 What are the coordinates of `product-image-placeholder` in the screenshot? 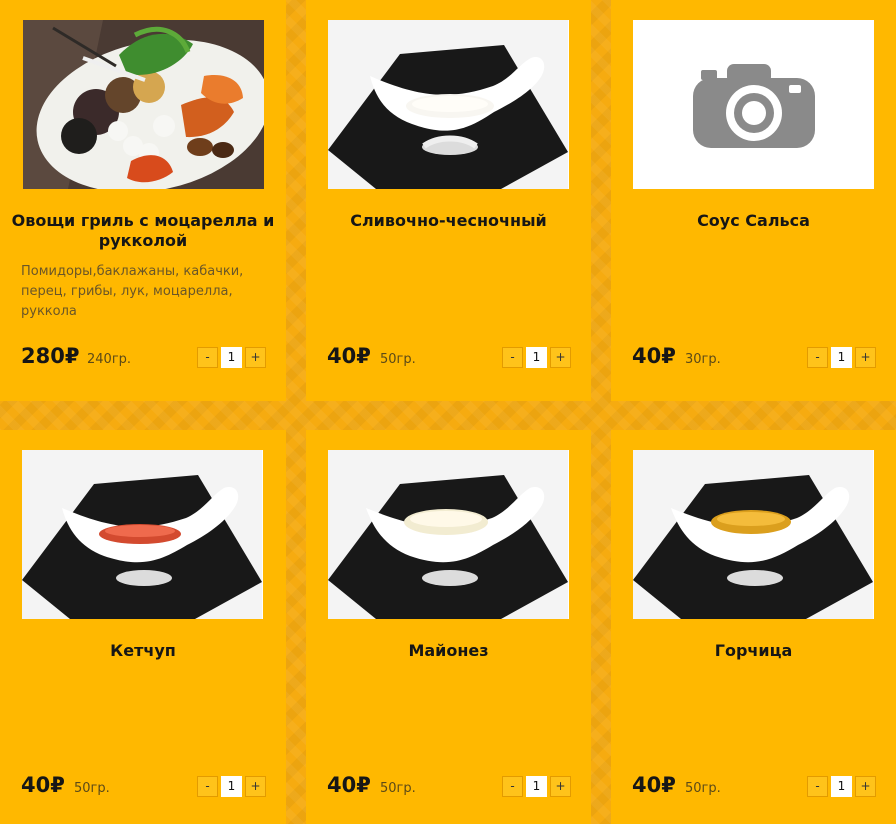 It's located at (753, 104).